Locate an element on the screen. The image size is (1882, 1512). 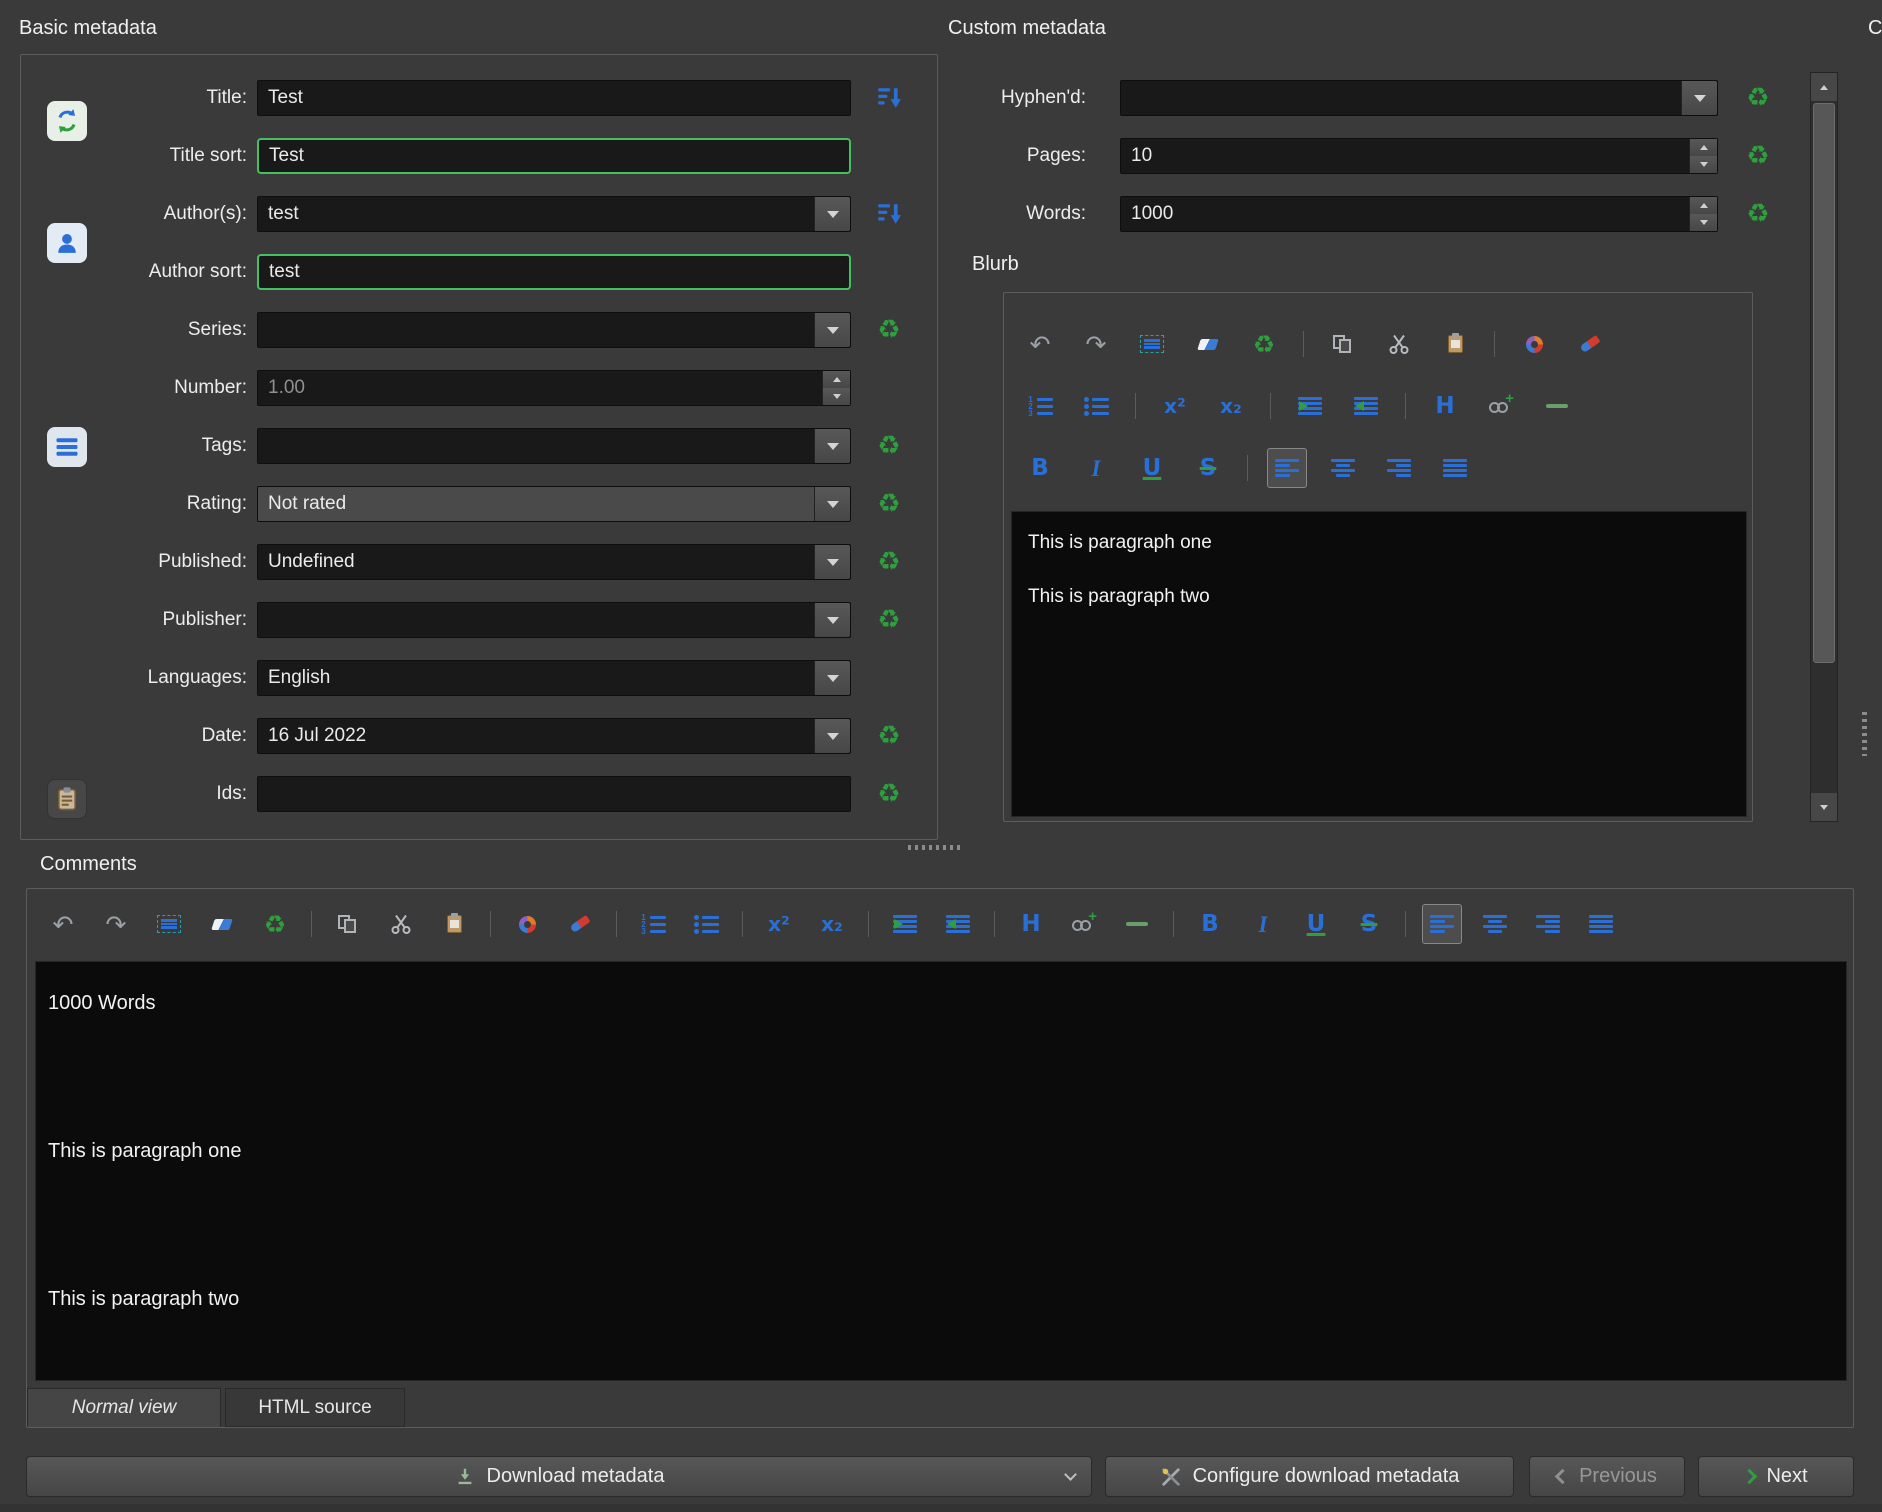
clear-publisher-button: ♻ is located at coordinates (889, 620).